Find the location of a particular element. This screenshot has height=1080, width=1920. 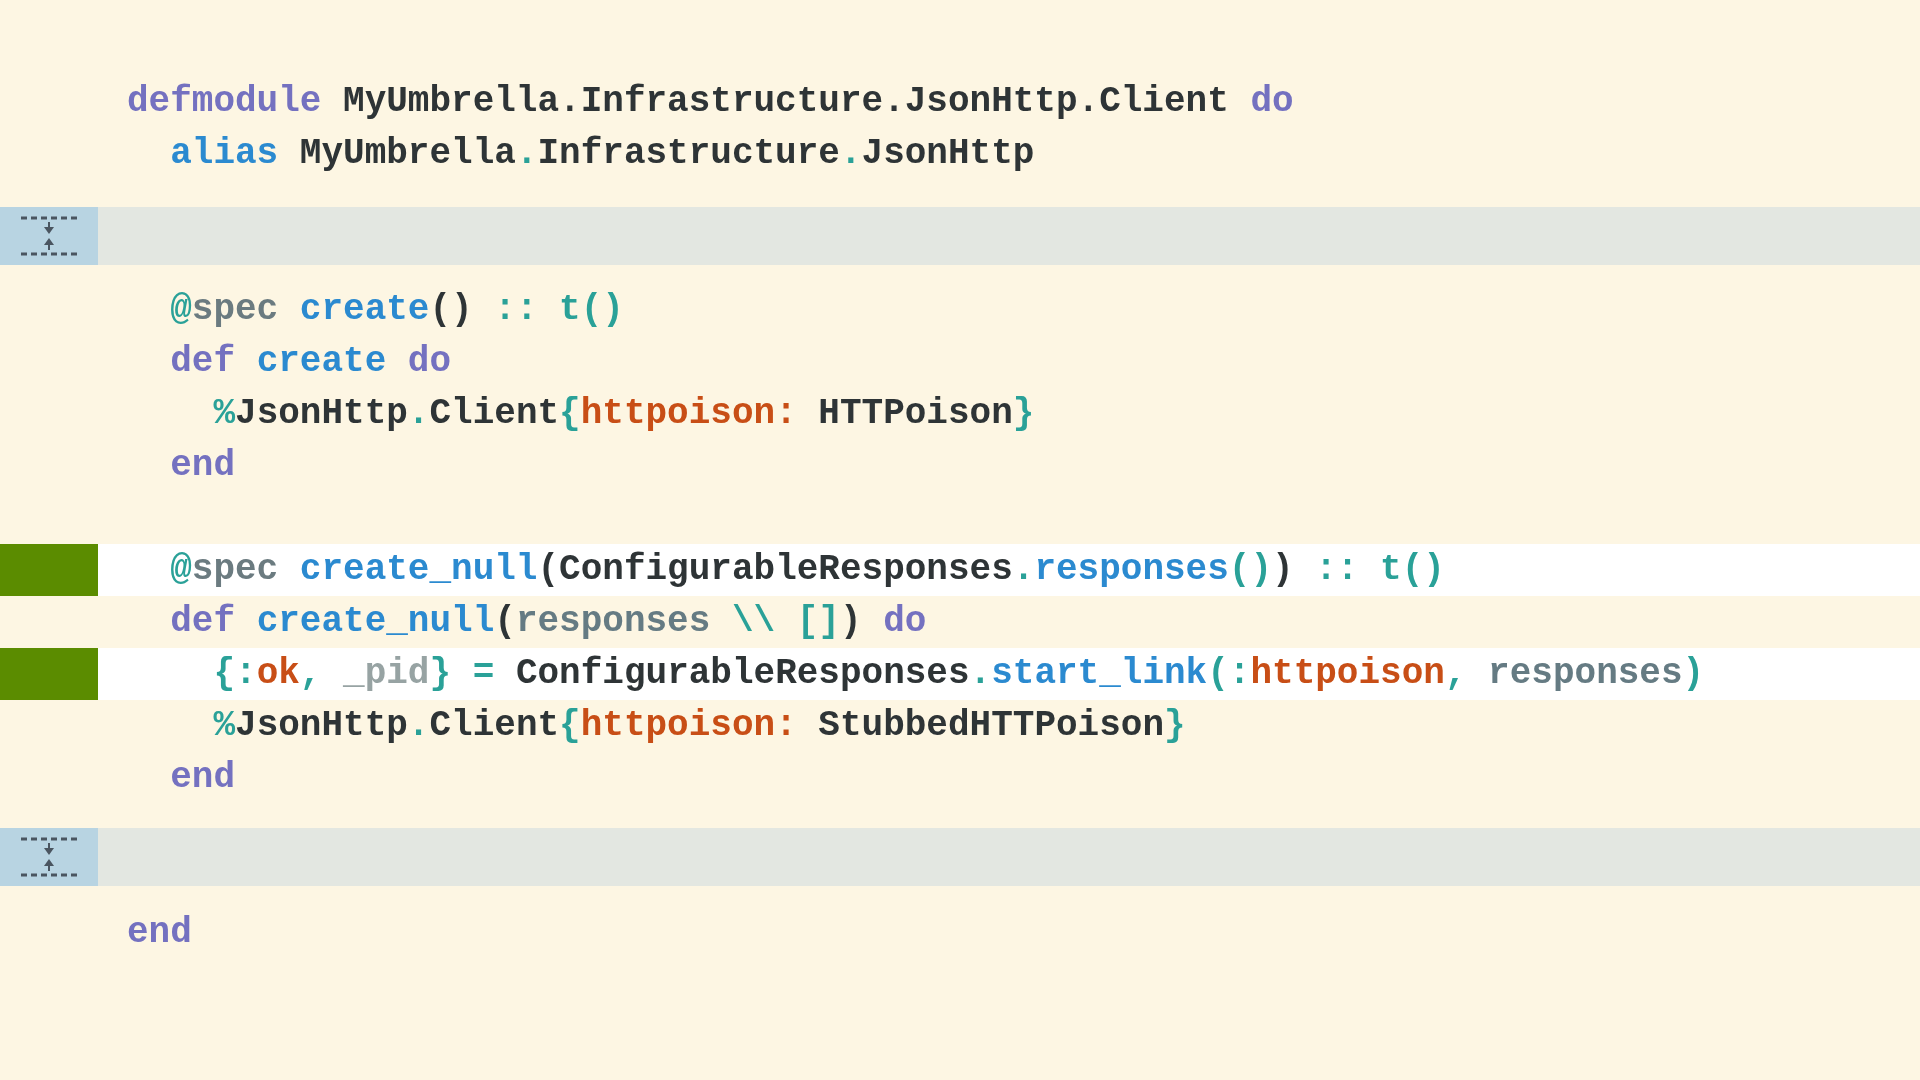

code-line: @spec create() :: t() is located at coordinates (396, 310).